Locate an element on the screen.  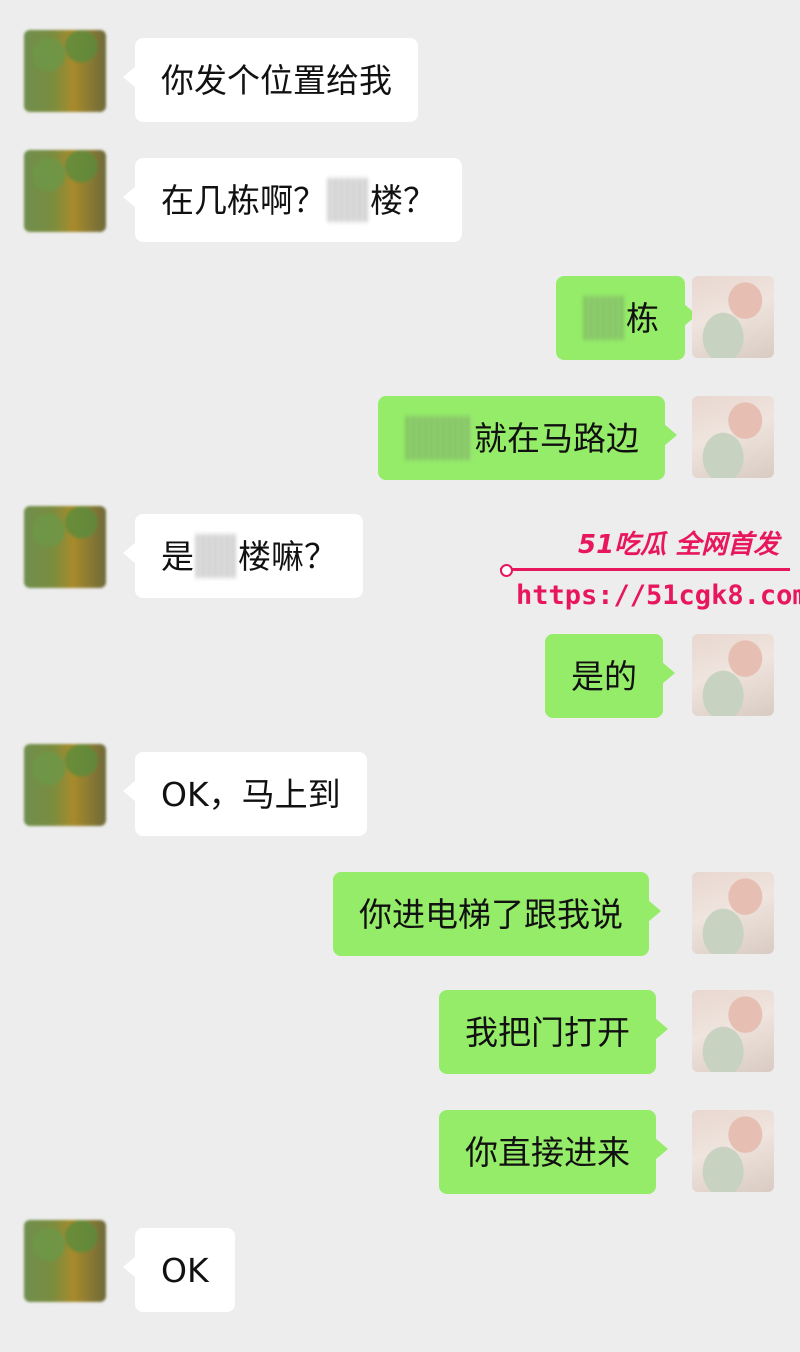
incoming-message: OK，马上到 is located at coordinates (245, 794).